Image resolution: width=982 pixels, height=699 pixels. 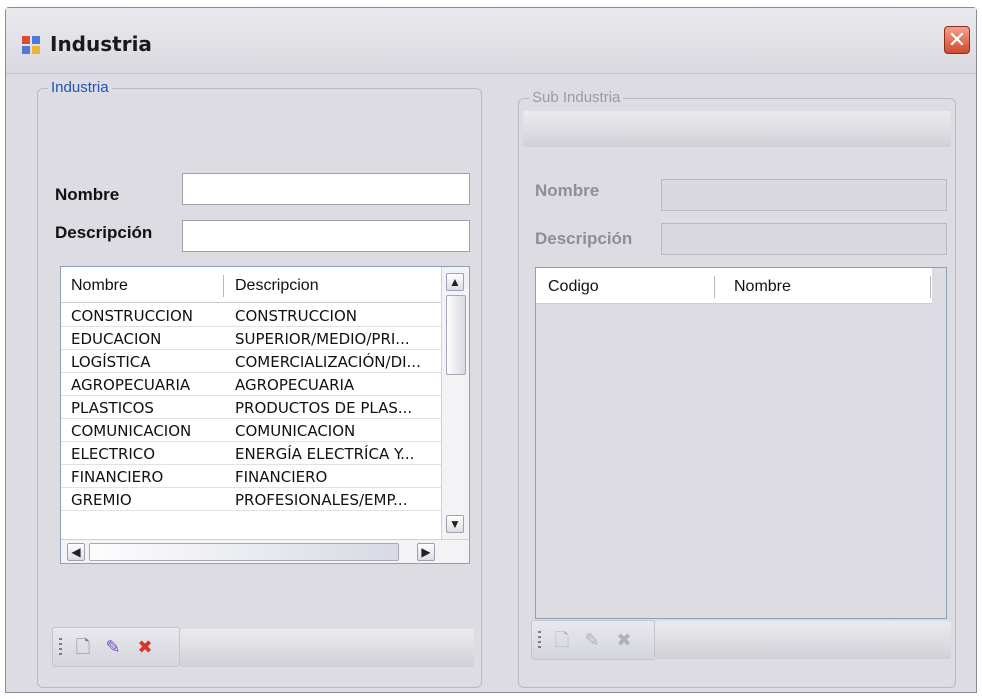 I want to click on sub-new-document-icon: 🗋, so click(x=562, y=640).